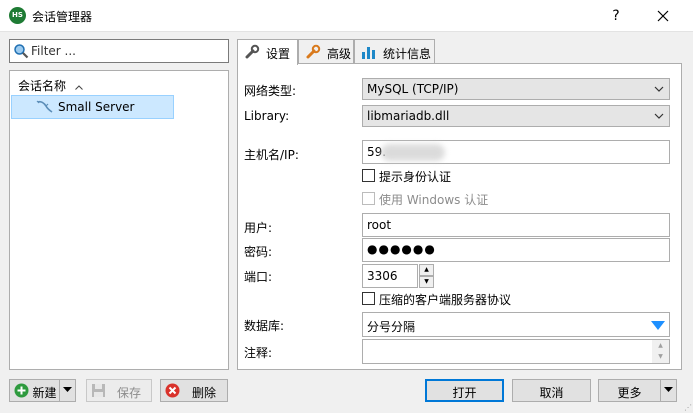  What do you see at coordinates (408, 116) in the screenshot?
I see `library-value: libmariadb.dll` at bounding box center [408, 116].